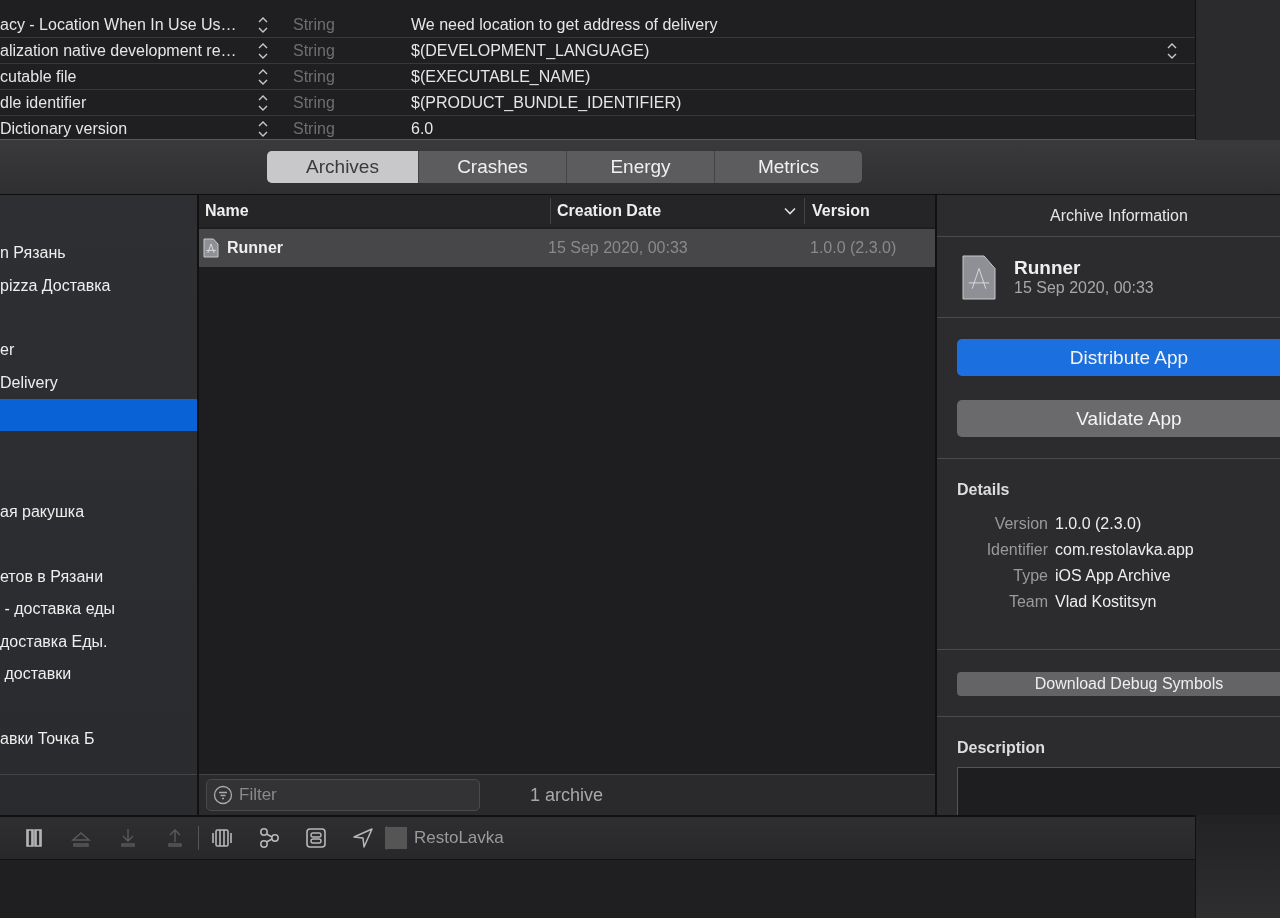 The image size is (1280, 918). What do you see at coordinates (1118, 418) in the screenshot?
I see `validate-button: Validate App` at bounding box center [1118, 418].